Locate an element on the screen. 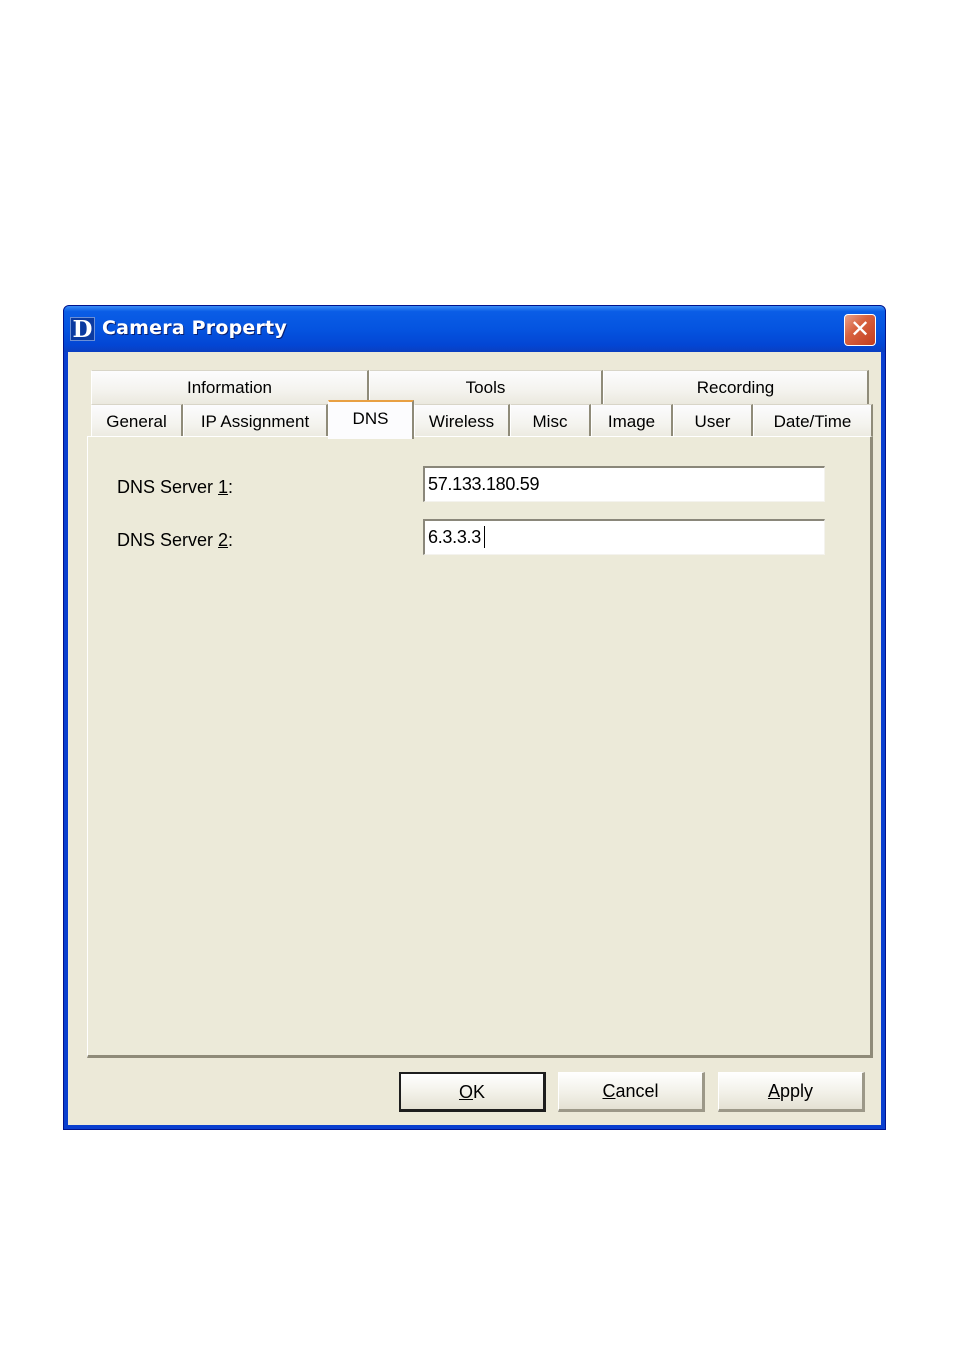 The height and width of the screenshot is (1352, 954). tab-general: General is located at coordinates (137, 421).